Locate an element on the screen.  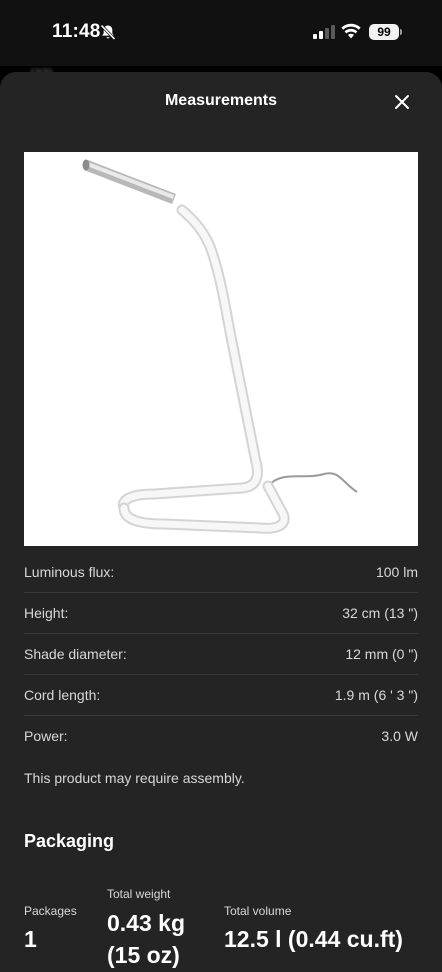
battery-indicator: 99 is located at coordinates (385, 32).